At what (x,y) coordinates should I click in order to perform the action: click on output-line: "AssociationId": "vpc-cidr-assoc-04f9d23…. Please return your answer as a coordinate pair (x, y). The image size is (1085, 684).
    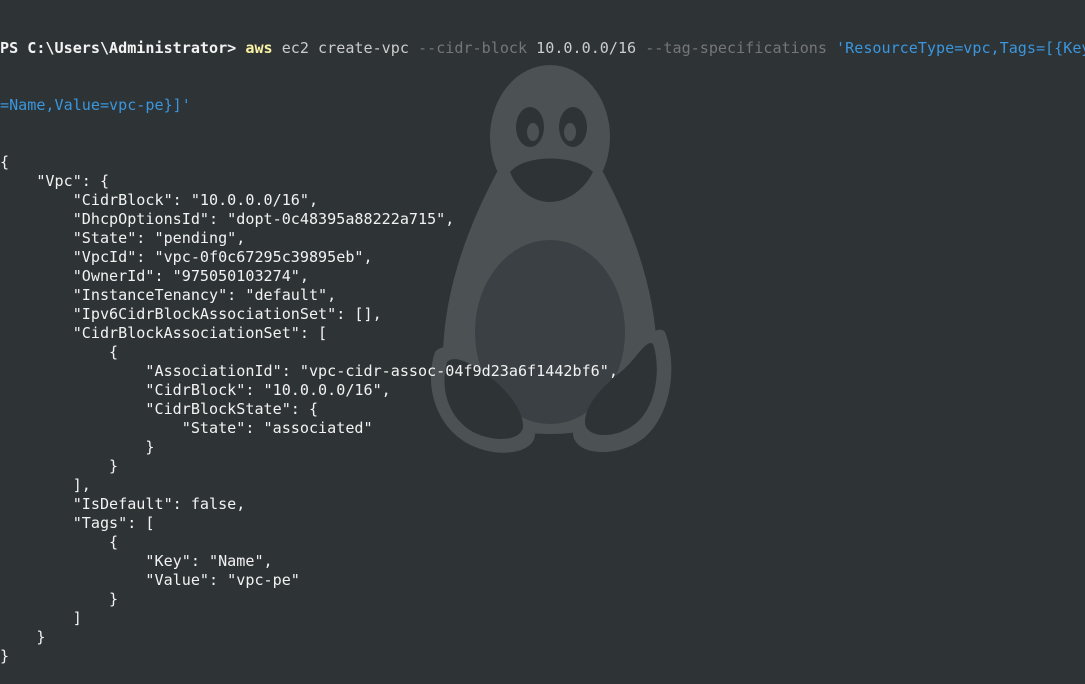
    Looking at the image, I should click on (309, 371).